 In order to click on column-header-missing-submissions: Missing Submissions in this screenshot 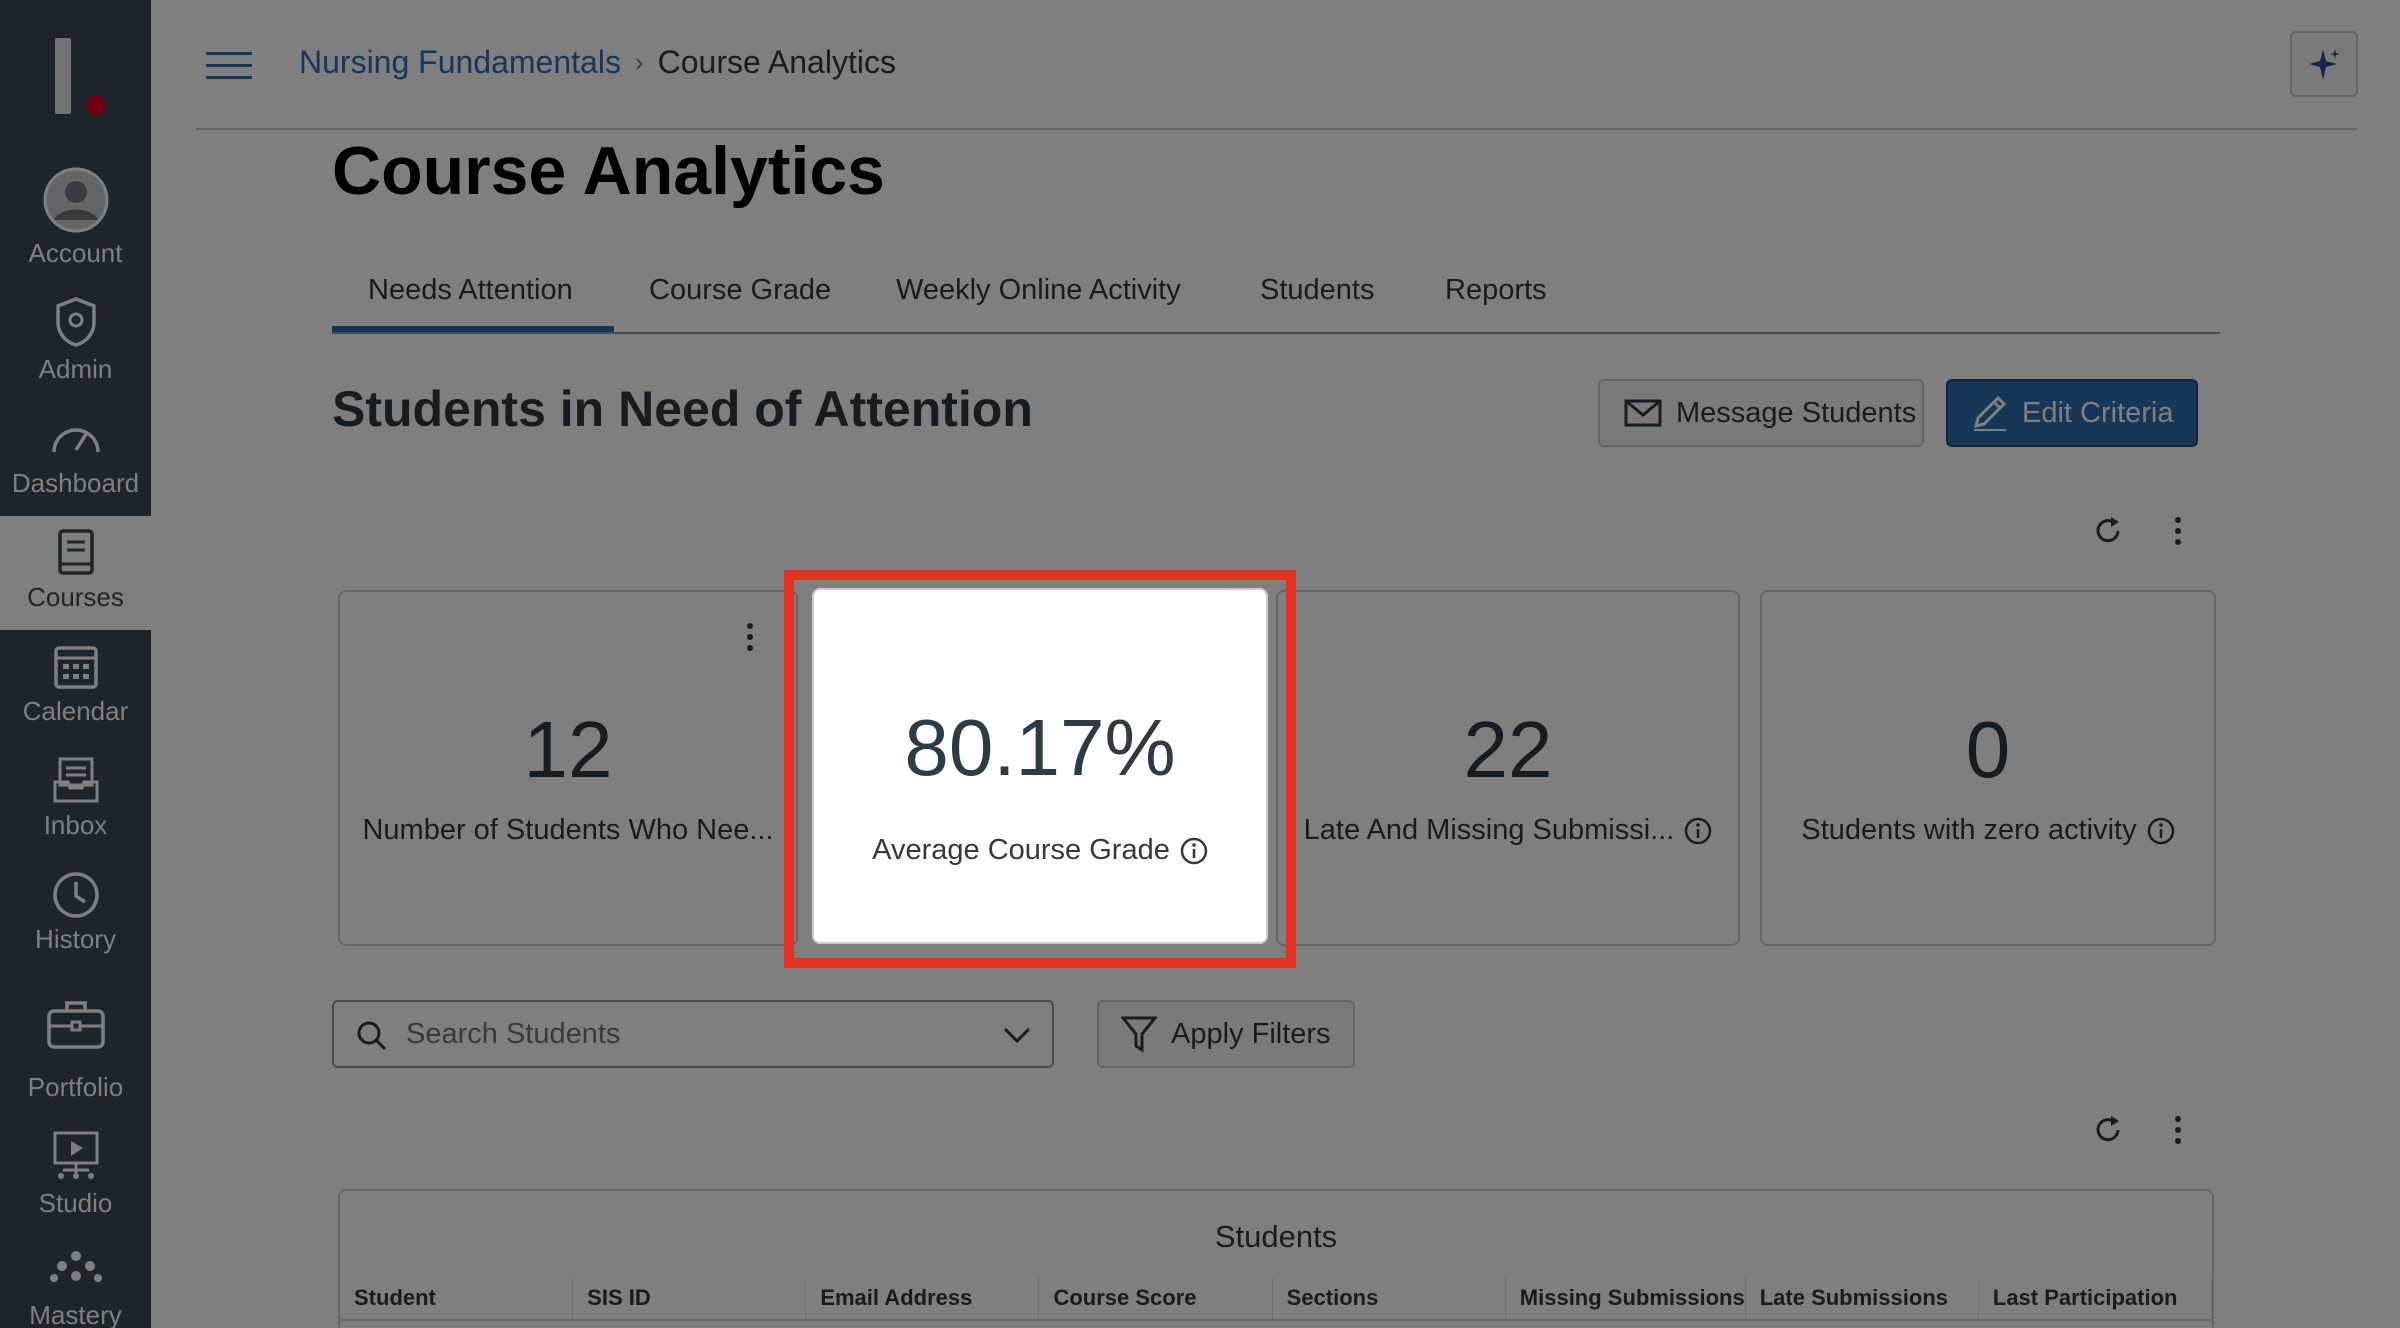, I will do `click(1626, 1298)`.